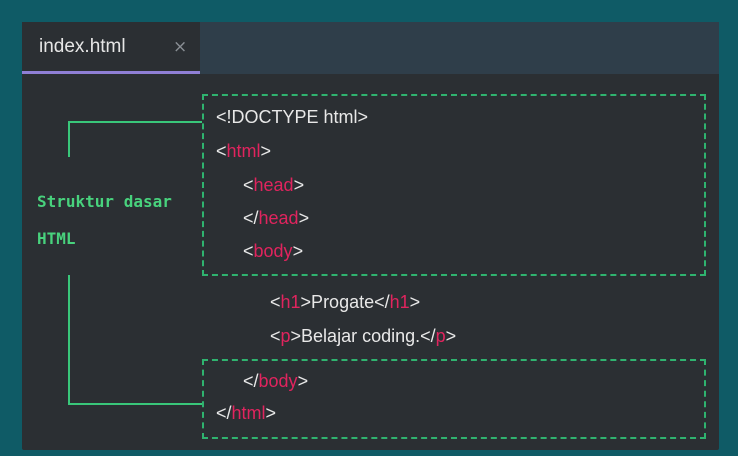  I want to click on code-line-h1: <h1>Progate</h1>, so click(345, 302).